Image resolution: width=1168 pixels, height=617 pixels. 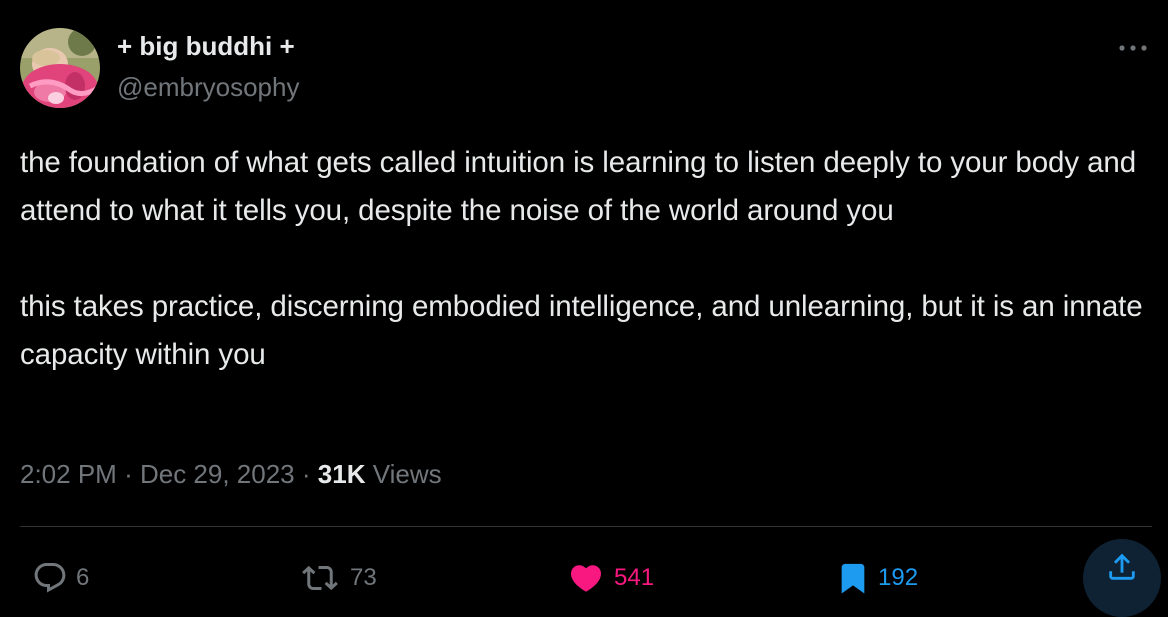 I want to click on share-icon, so click(x=1122, y=571).